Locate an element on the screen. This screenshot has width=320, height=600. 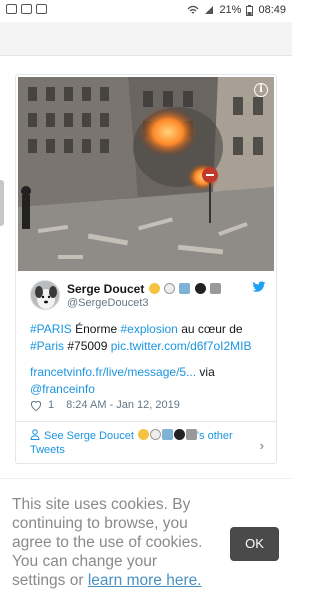
see-other-tweets-link: See Serge Doucet 's other Tweets is located at coordinates (146, 443).